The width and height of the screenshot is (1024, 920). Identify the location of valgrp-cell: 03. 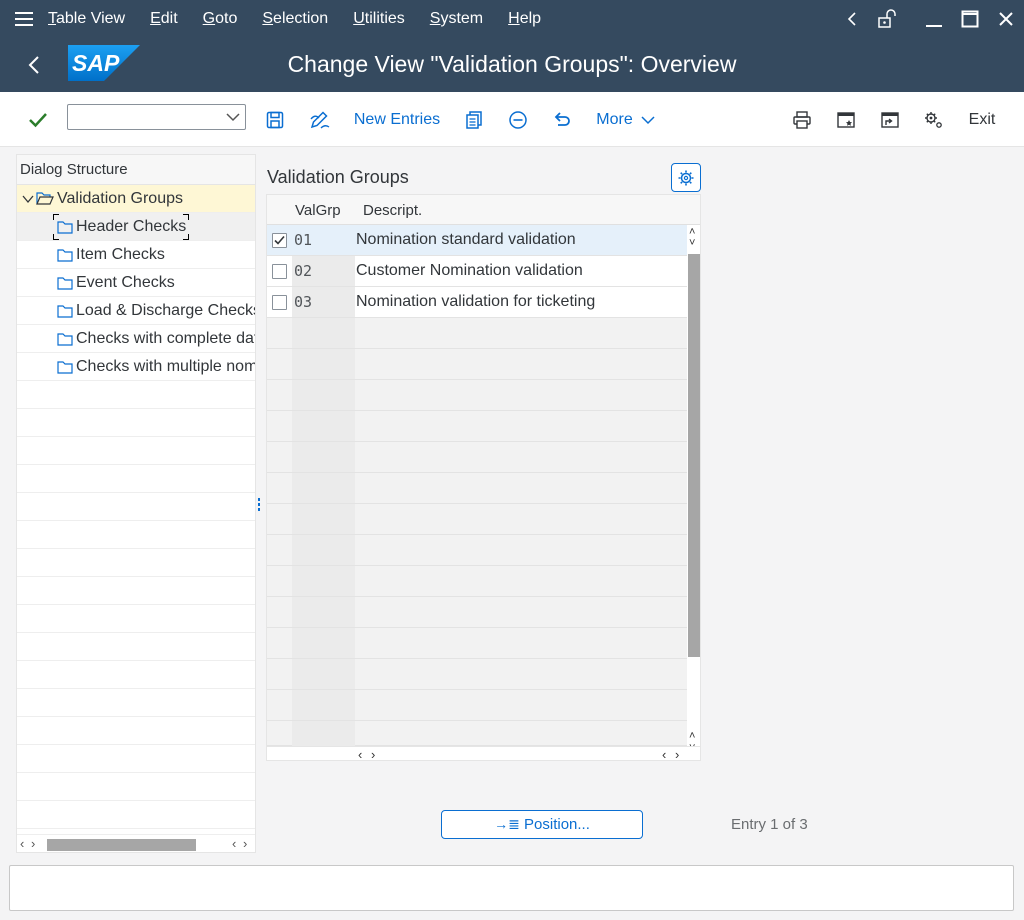
(323, 302).